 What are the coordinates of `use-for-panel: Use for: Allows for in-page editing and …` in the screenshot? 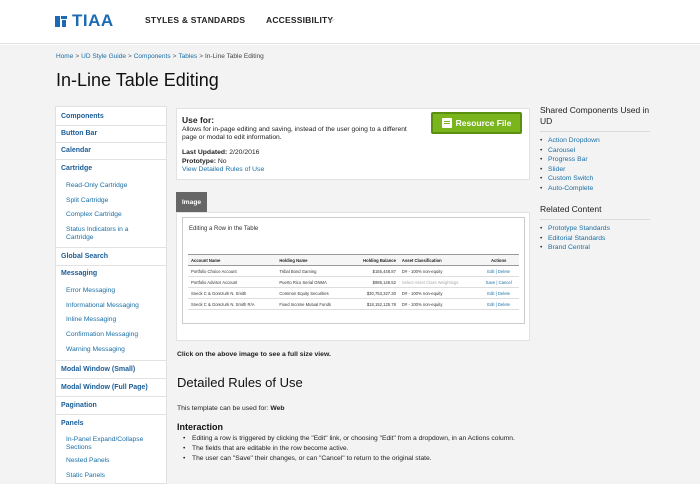 It's located at (353, 144).